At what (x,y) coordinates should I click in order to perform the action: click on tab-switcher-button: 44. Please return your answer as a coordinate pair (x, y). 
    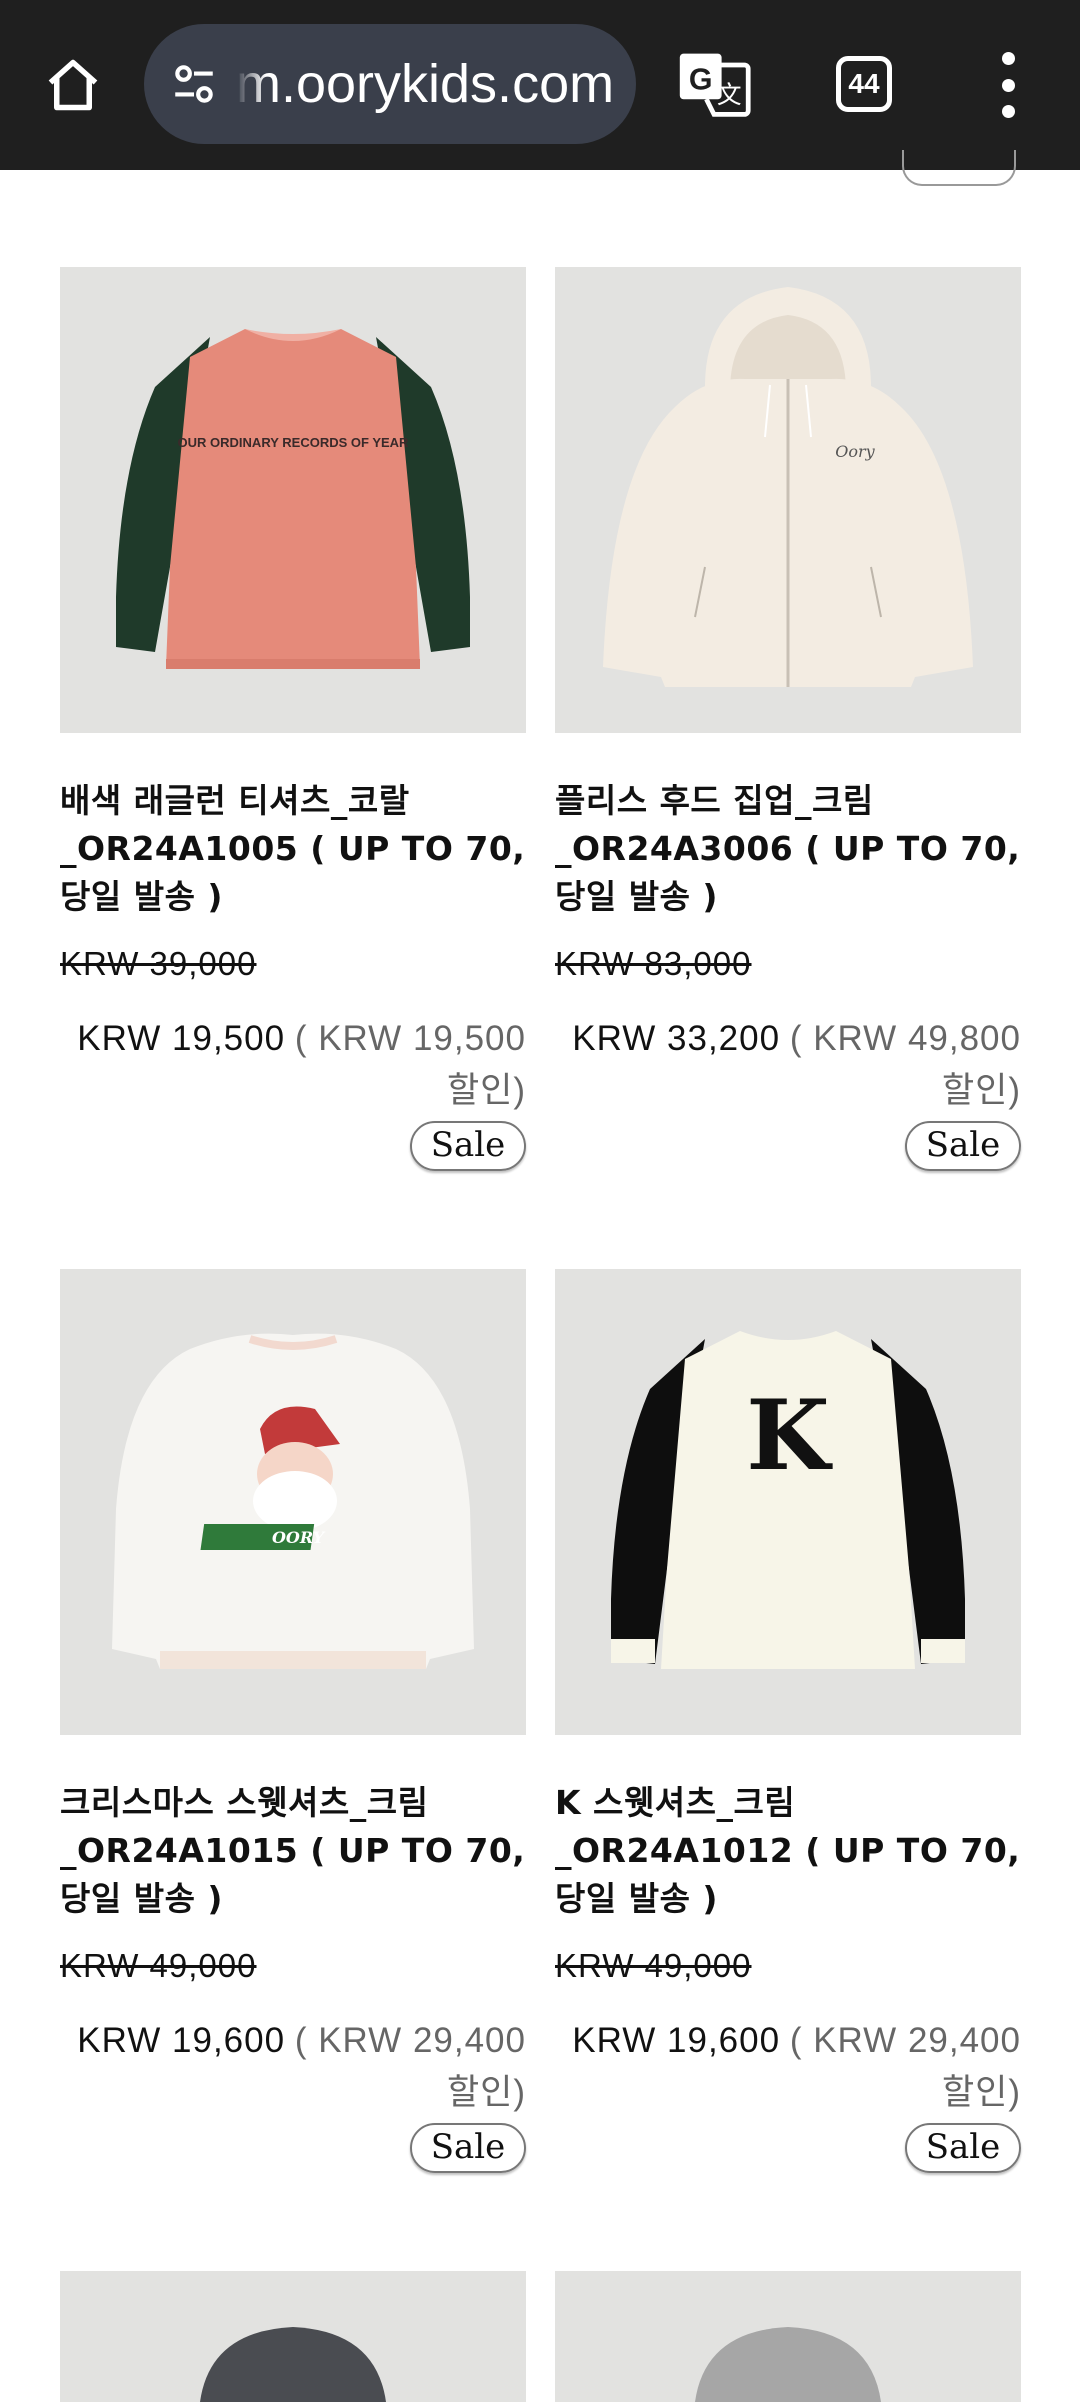
    Looking at the image, I should click on (864, 84).